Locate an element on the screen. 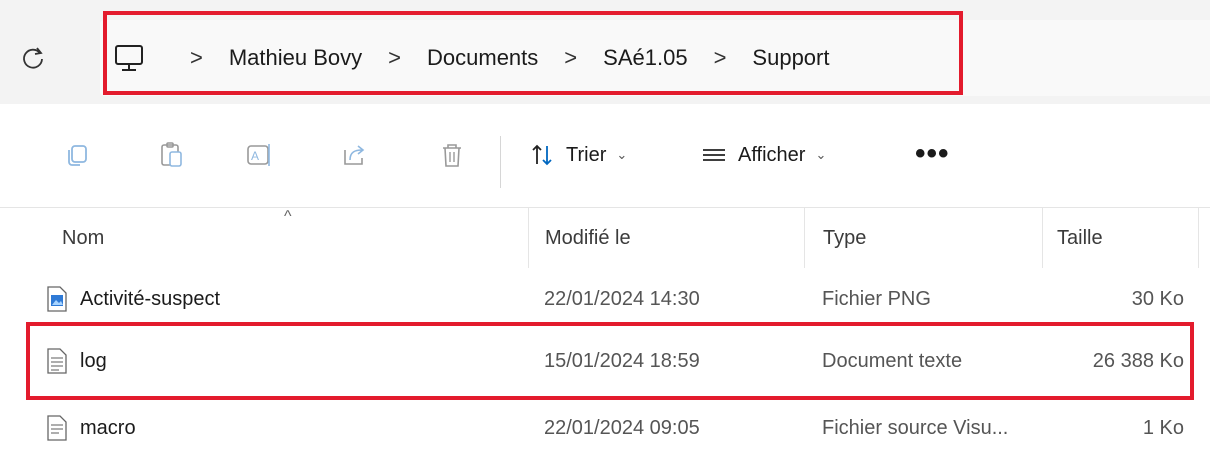 Image resolution: width=1210 pixels, height=460 pixels. file-type: Document texte is located at coordinates (892, 360).